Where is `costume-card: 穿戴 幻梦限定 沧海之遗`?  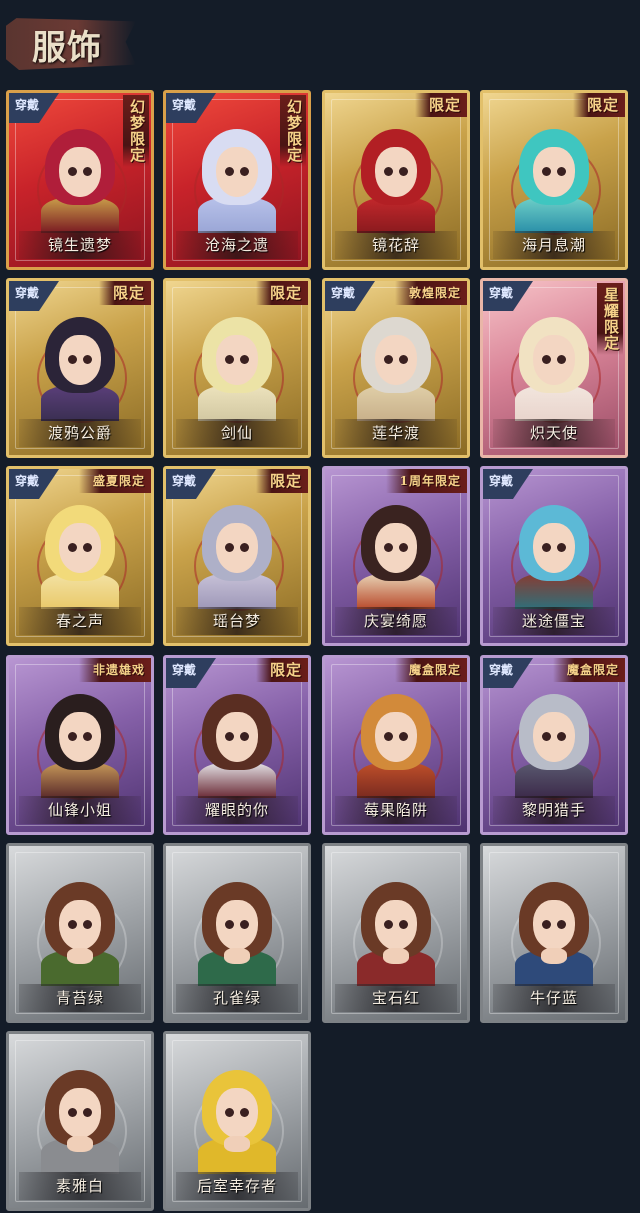
costume-card: 穿戴 幻梦限定 沧海之遗 is located at coordinates (237, 180).